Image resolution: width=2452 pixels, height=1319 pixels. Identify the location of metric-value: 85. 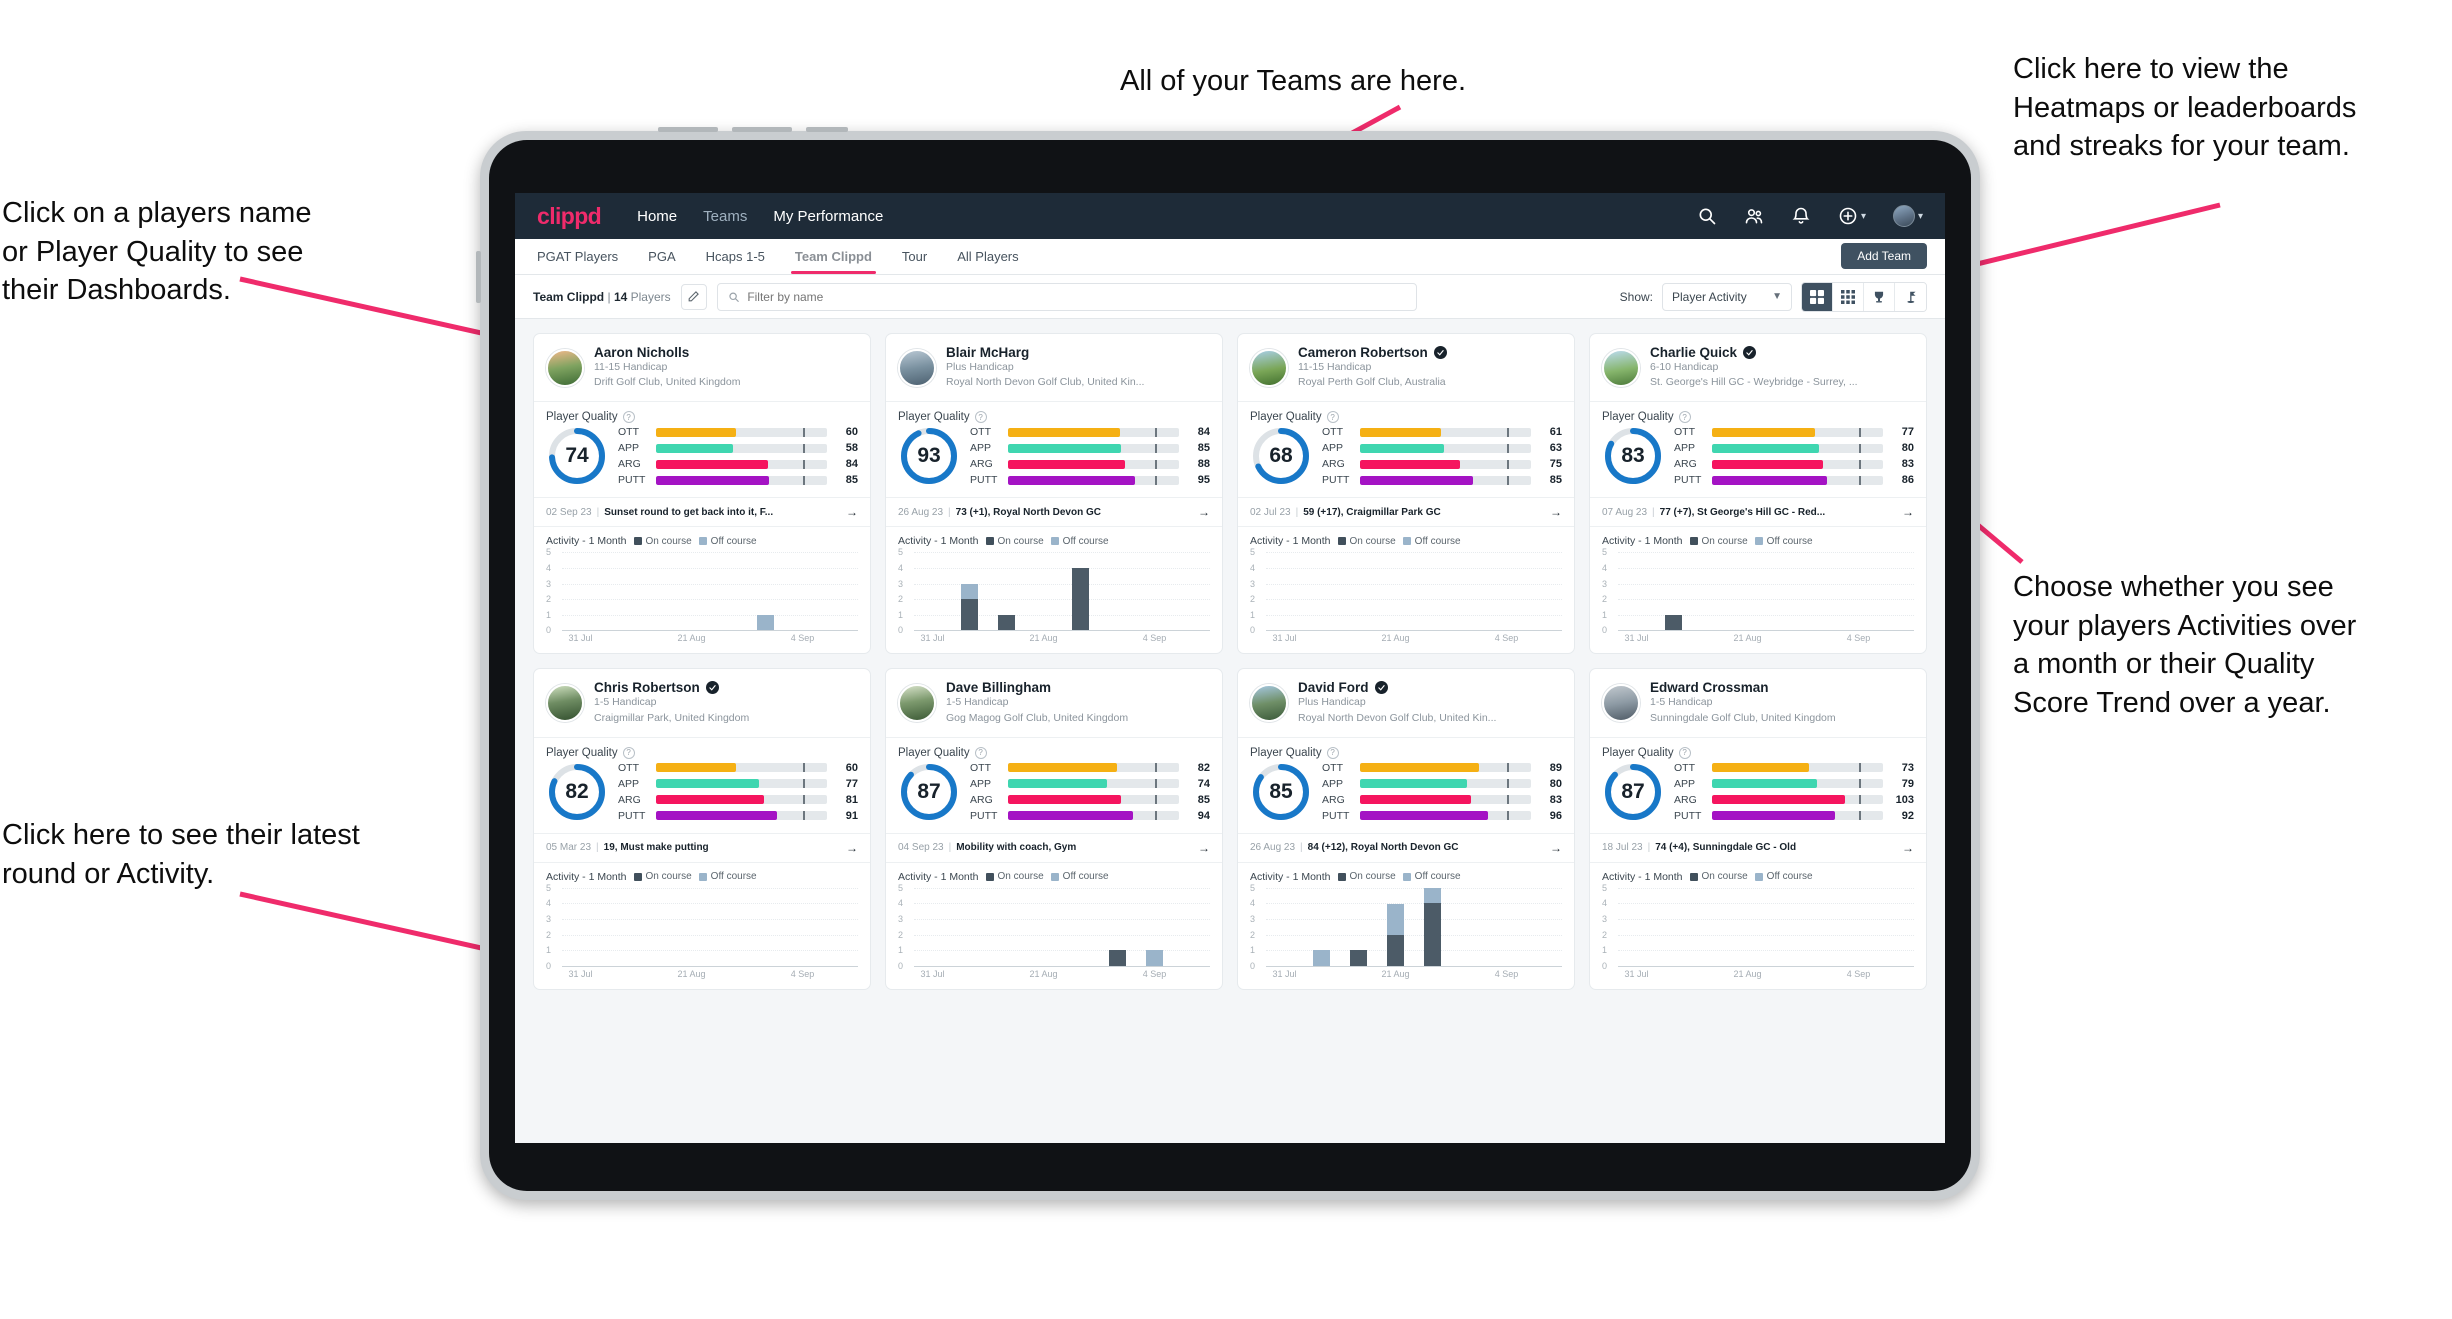
(1203, 448).